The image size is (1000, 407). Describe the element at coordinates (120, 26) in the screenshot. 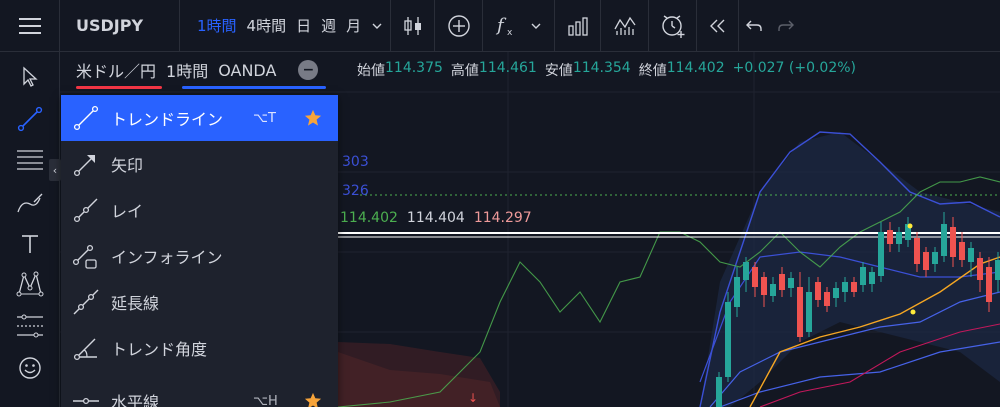

I see `symbol-search-button: USDJPY` at that location.